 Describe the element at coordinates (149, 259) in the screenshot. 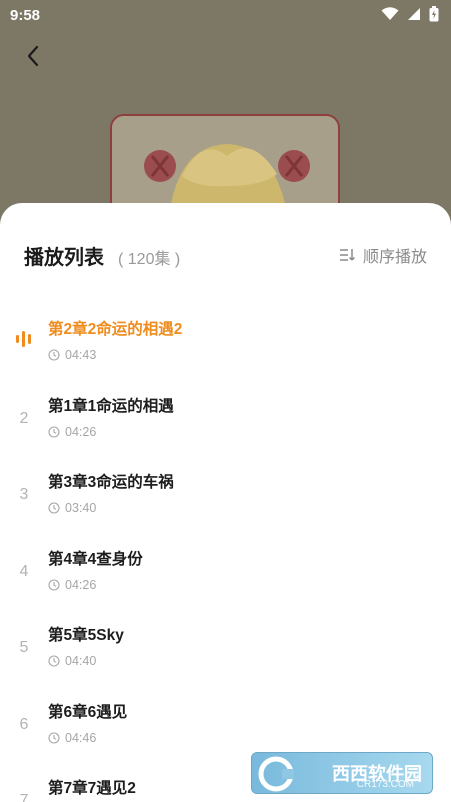

I see `playlist-count: ( 120集 )` at that location.